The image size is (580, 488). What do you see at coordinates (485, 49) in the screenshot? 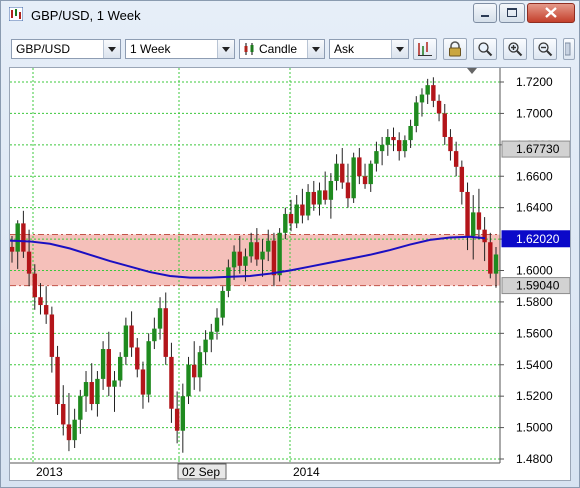
I see `zoom-fit-button` at bounding box center [485, 49].